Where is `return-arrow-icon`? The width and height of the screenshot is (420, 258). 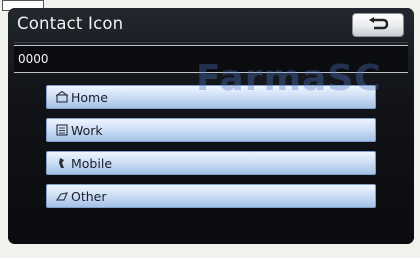 return-arrow-icon is located at coordinates (378, 25).